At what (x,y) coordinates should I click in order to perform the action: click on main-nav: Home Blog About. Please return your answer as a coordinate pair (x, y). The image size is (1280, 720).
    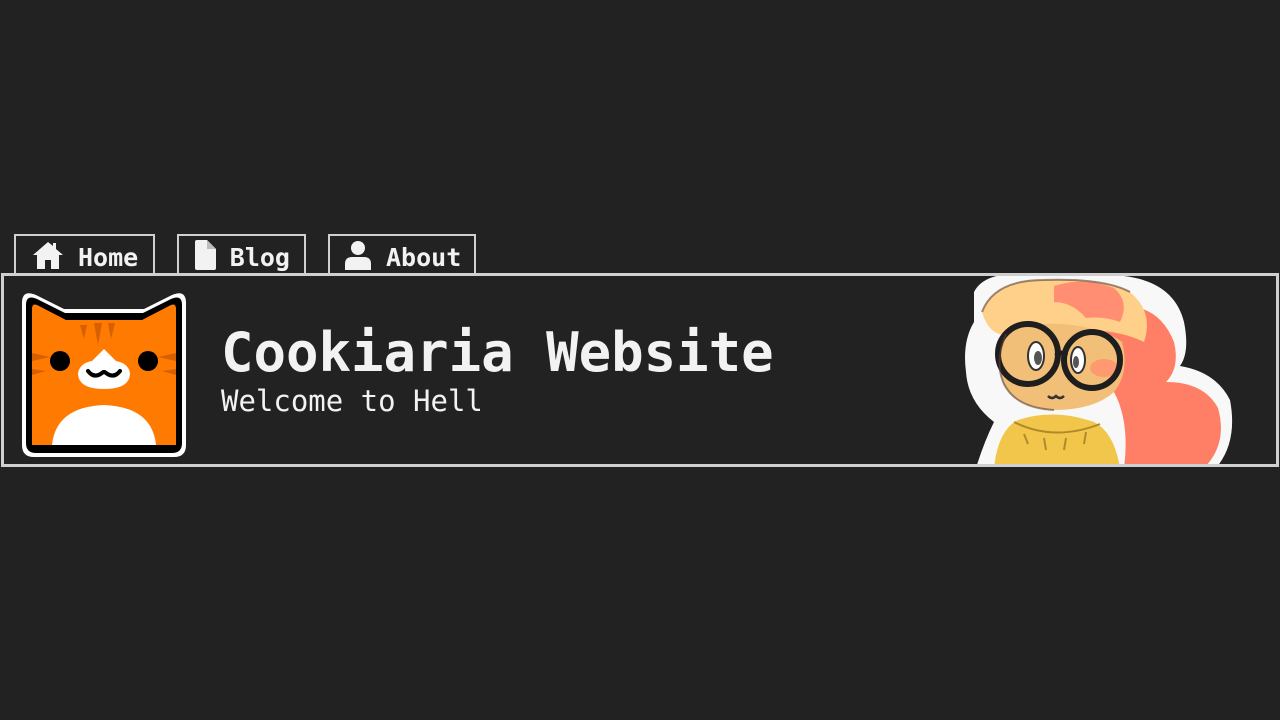
    Looking at the image, I should click on (256, 254).